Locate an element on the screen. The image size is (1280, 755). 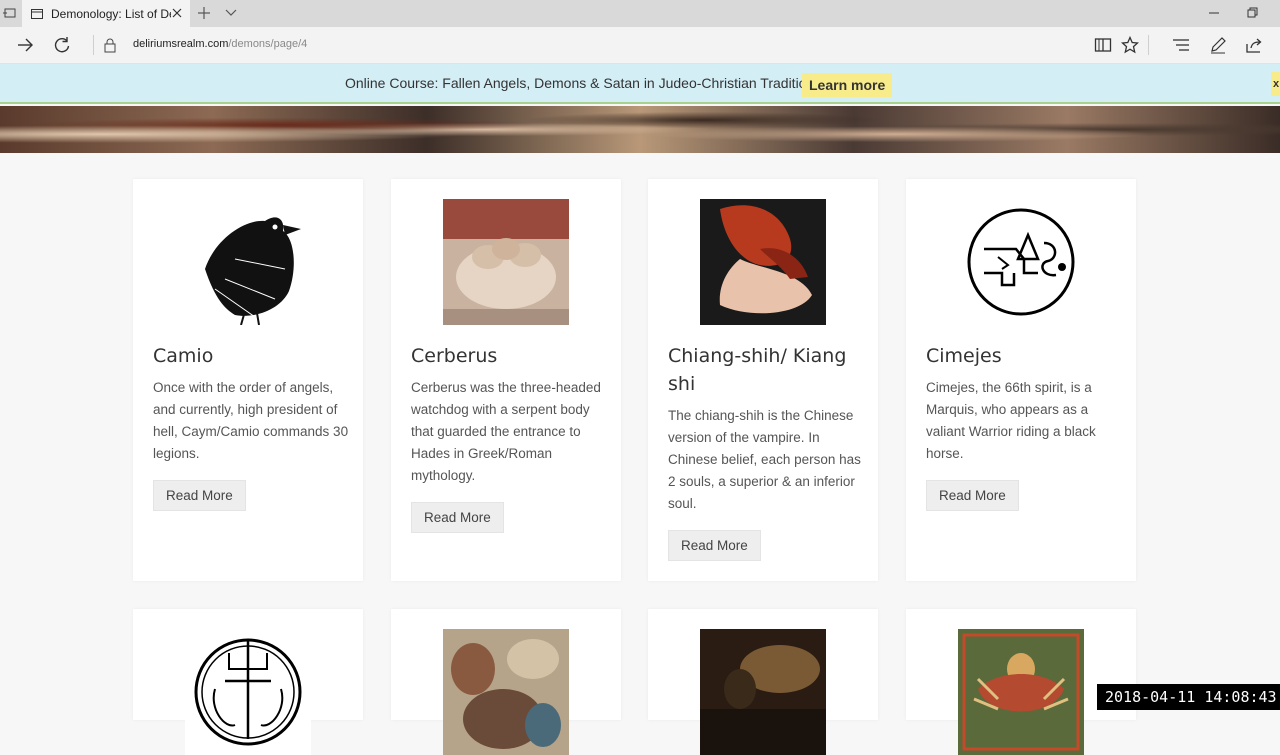
card-title: Camio is located at coordinates (253, 356).